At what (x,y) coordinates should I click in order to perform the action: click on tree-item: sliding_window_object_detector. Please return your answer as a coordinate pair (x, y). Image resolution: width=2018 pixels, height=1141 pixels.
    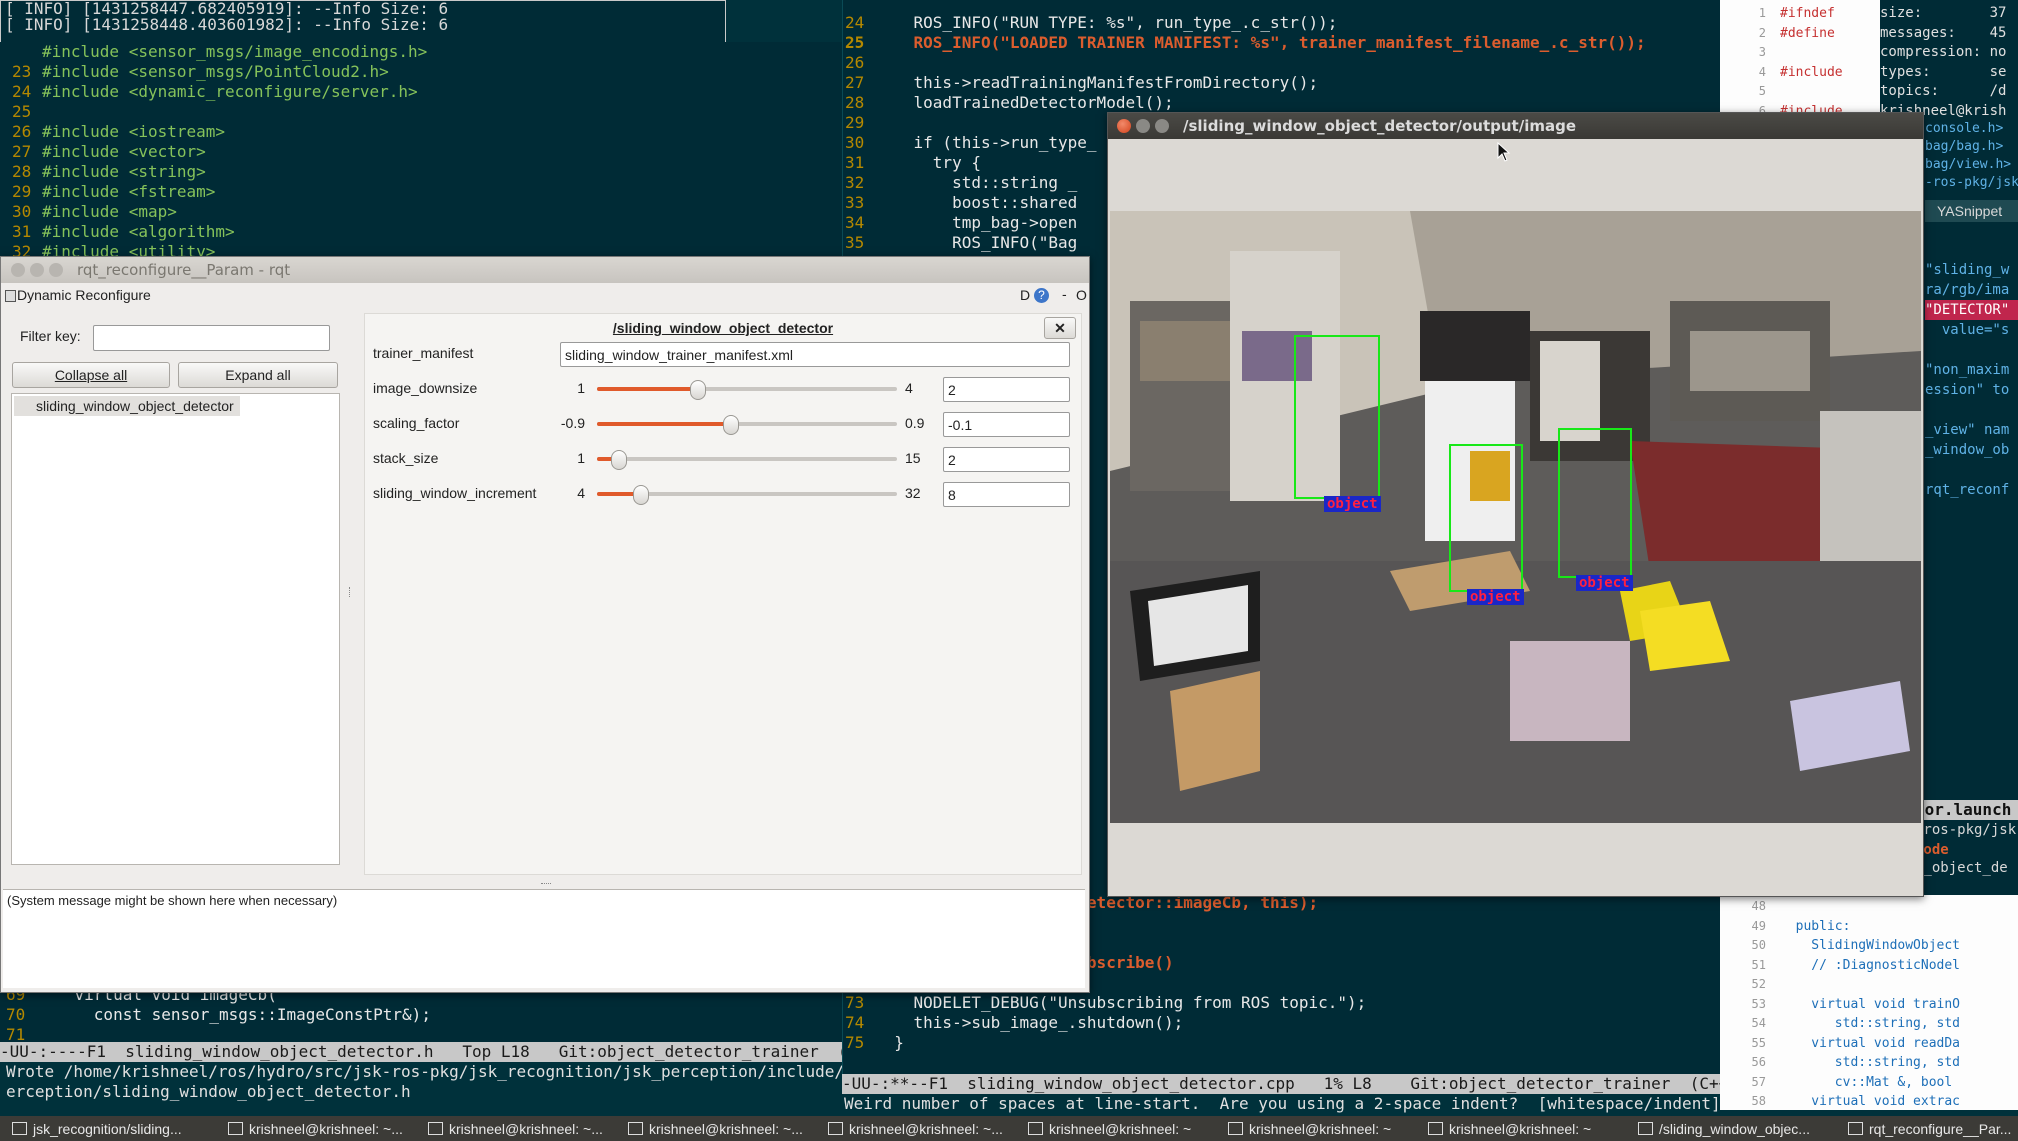
    Looking at the image, I should click on (127, 406).